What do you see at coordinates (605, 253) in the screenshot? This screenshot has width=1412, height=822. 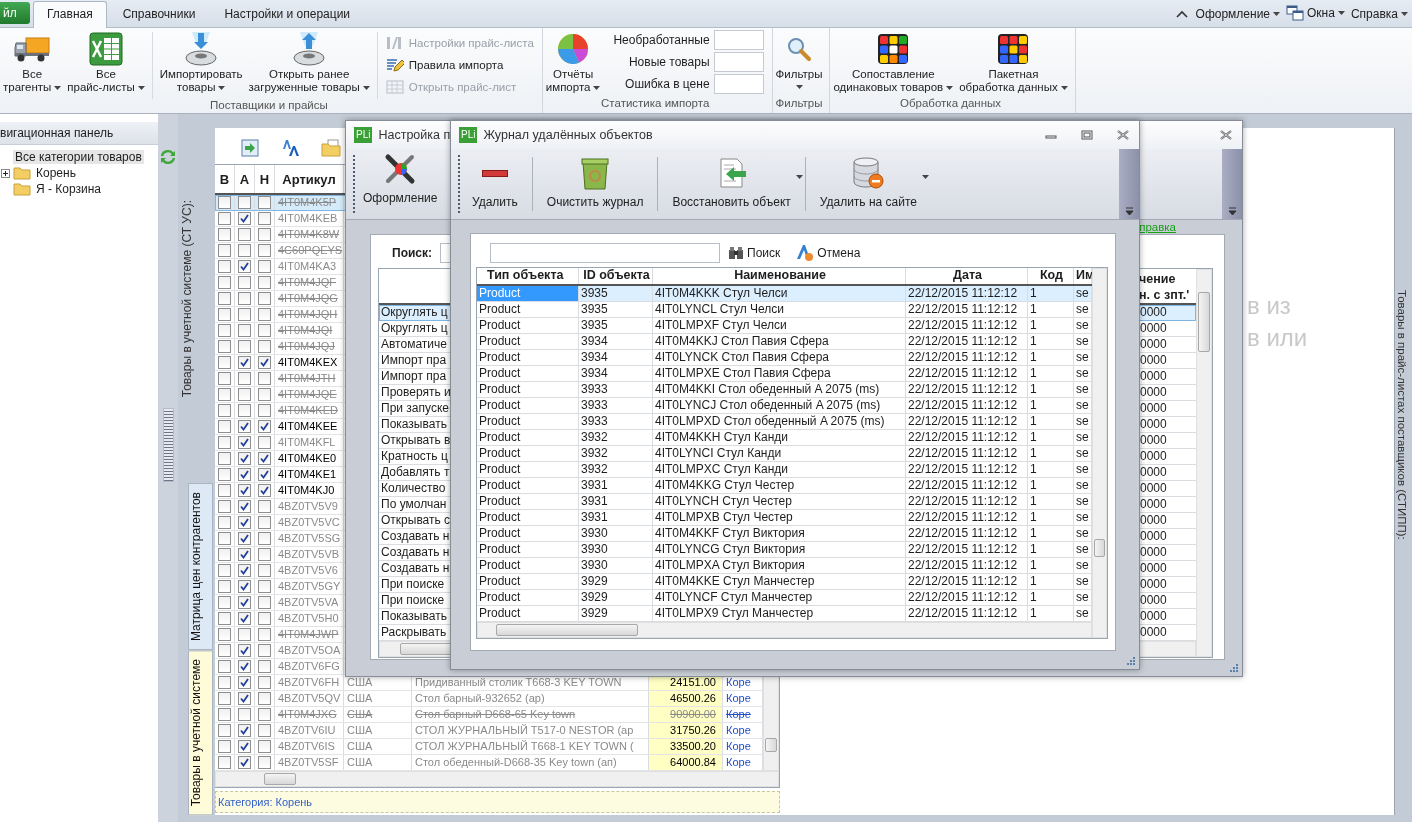 I see `search-field` at bounding box center [605, 253].